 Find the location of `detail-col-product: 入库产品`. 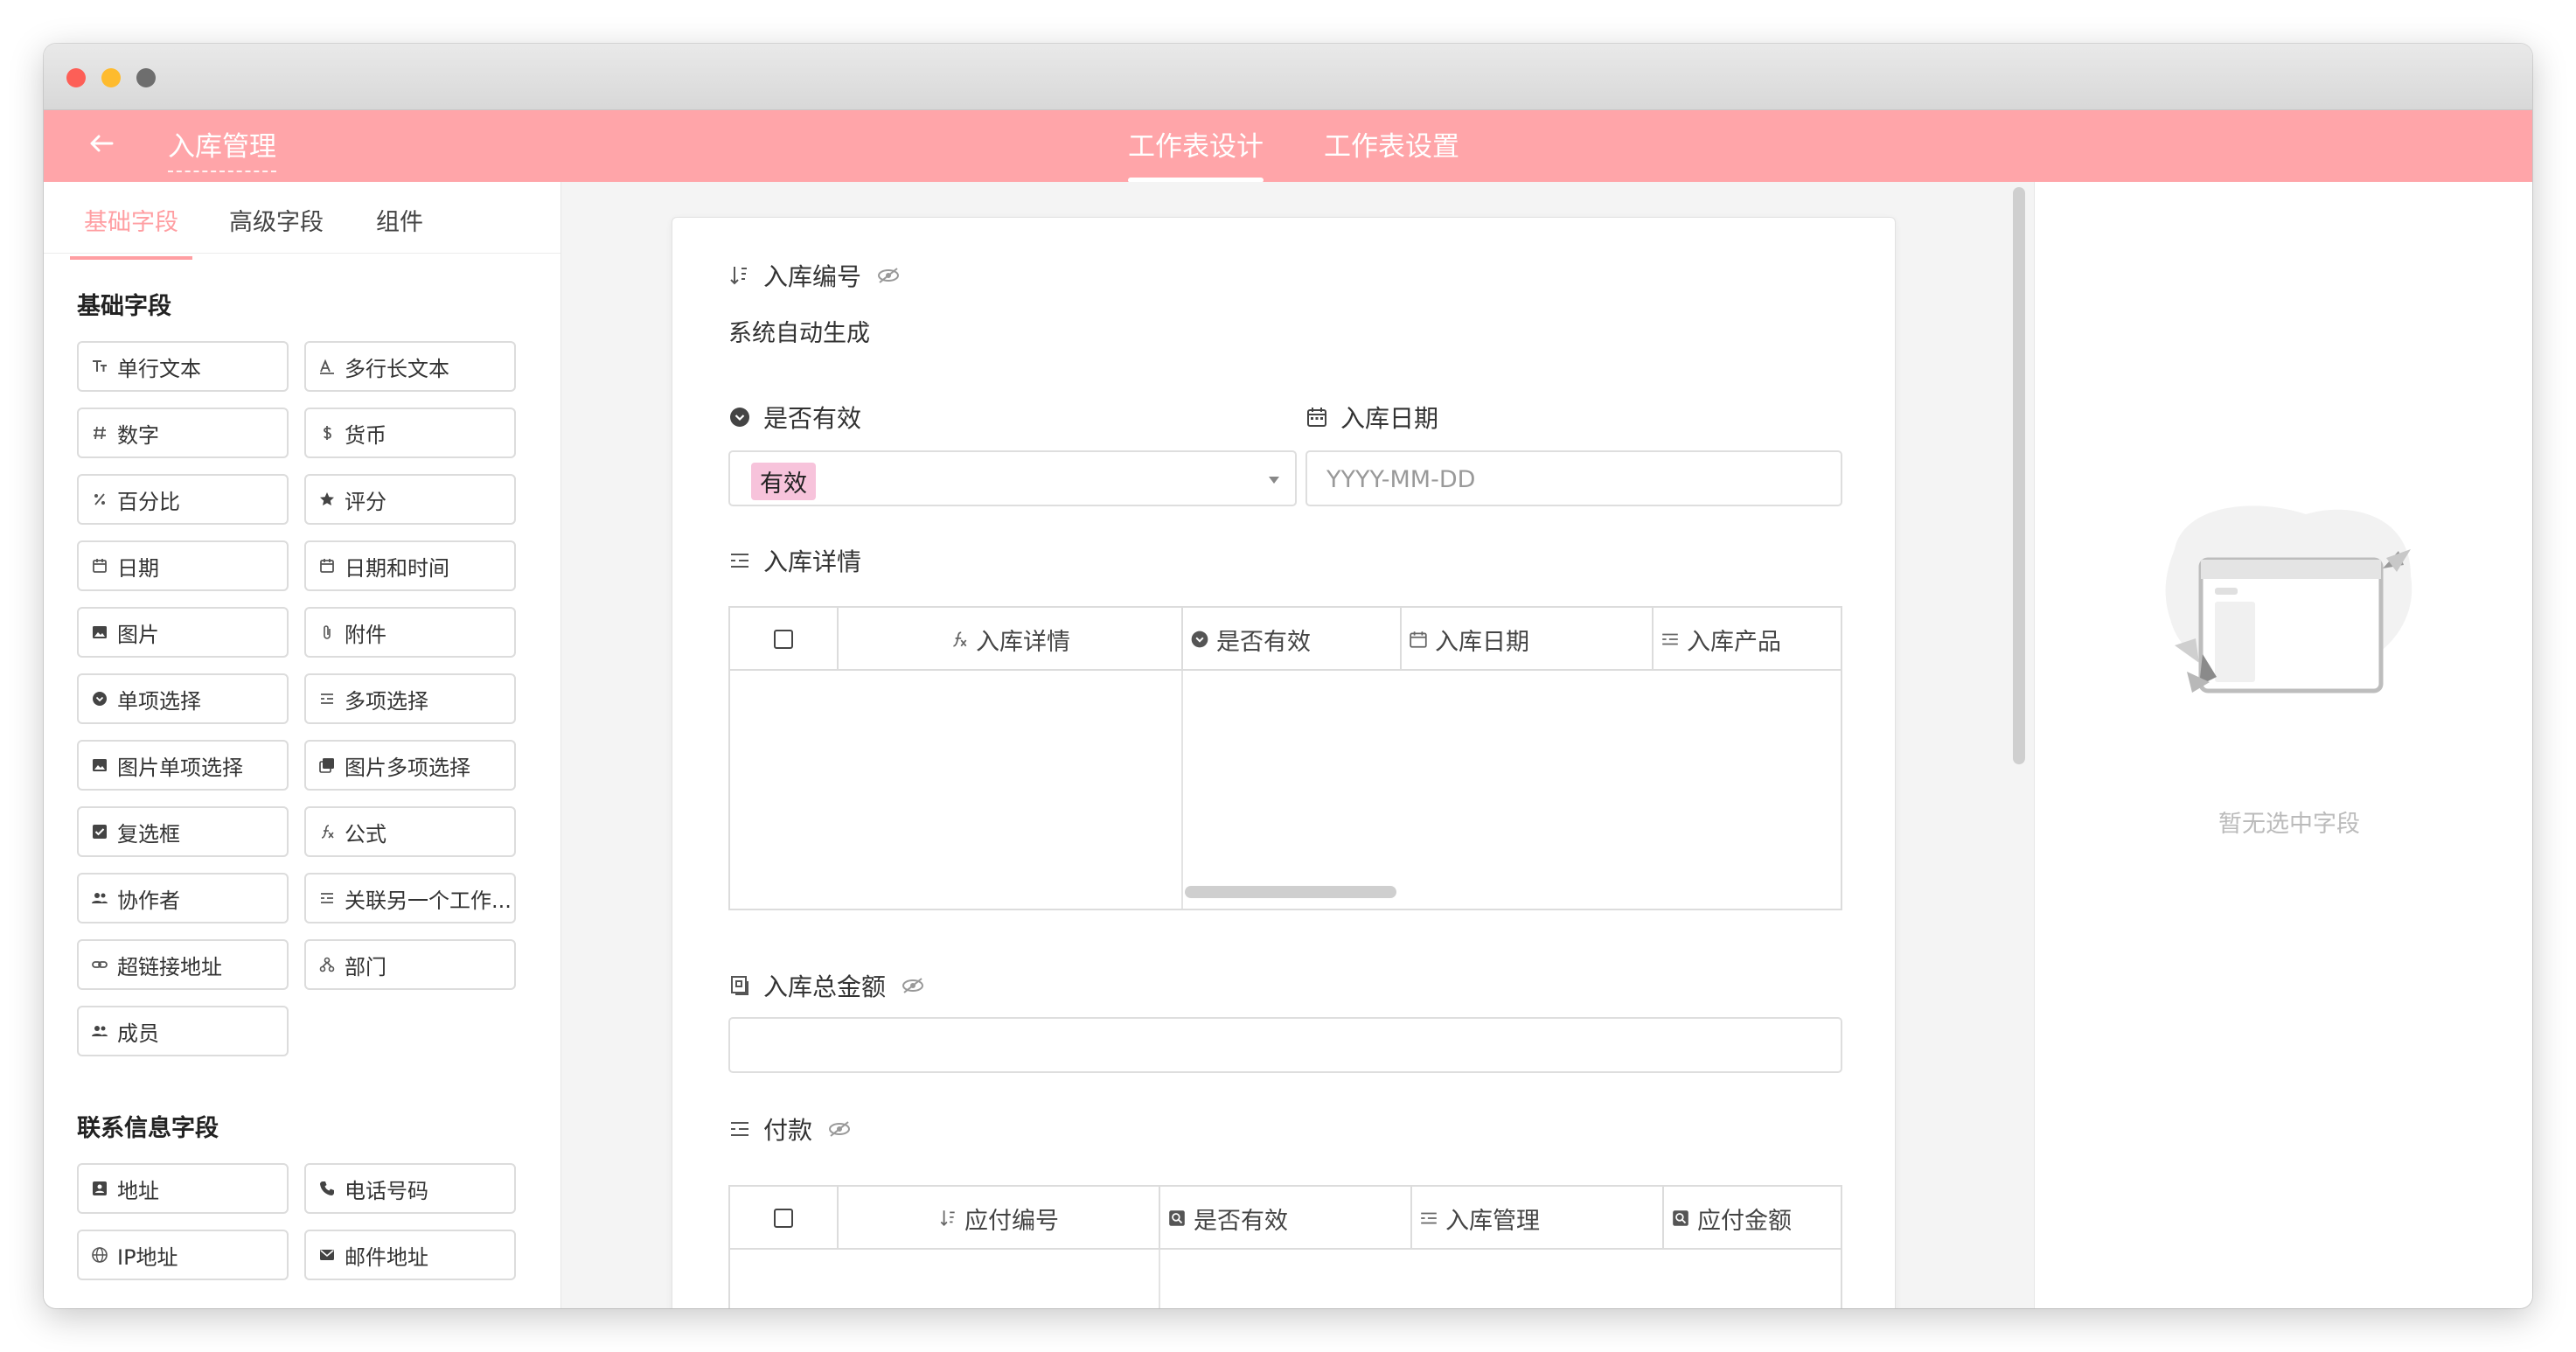

detail-col-product: 入库产品 is located at coordinates (1747, 639).